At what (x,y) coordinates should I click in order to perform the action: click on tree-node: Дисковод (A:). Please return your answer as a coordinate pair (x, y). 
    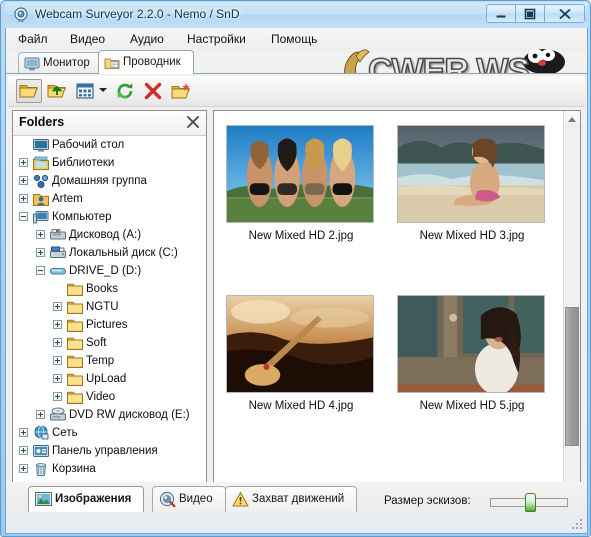
    Looking at the image, I should click on (109, 235).